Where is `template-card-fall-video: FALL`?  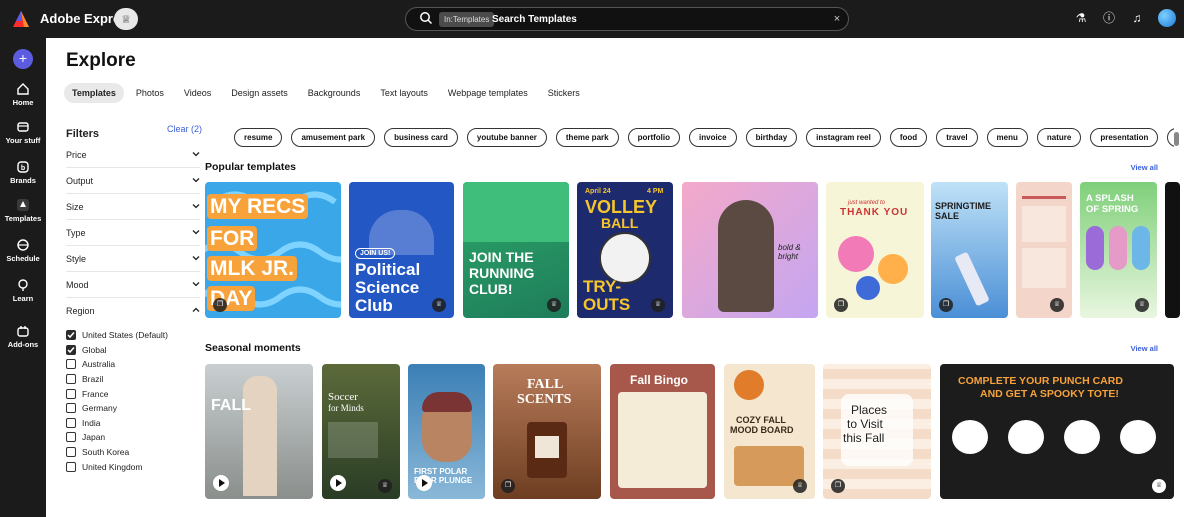 template-card-fall-video: FALL is located at coordinates (259, 431).